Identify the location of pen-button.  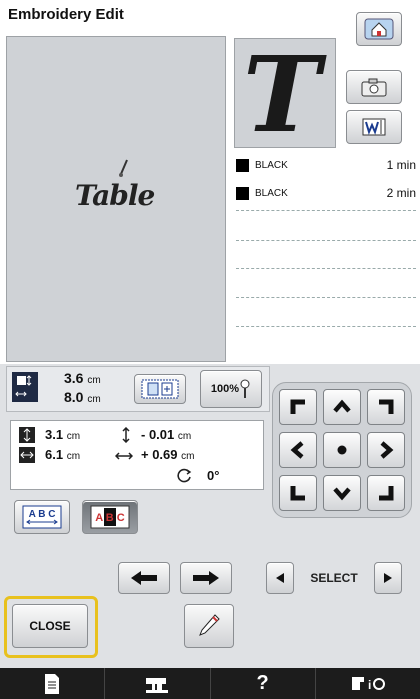
(209, 626).